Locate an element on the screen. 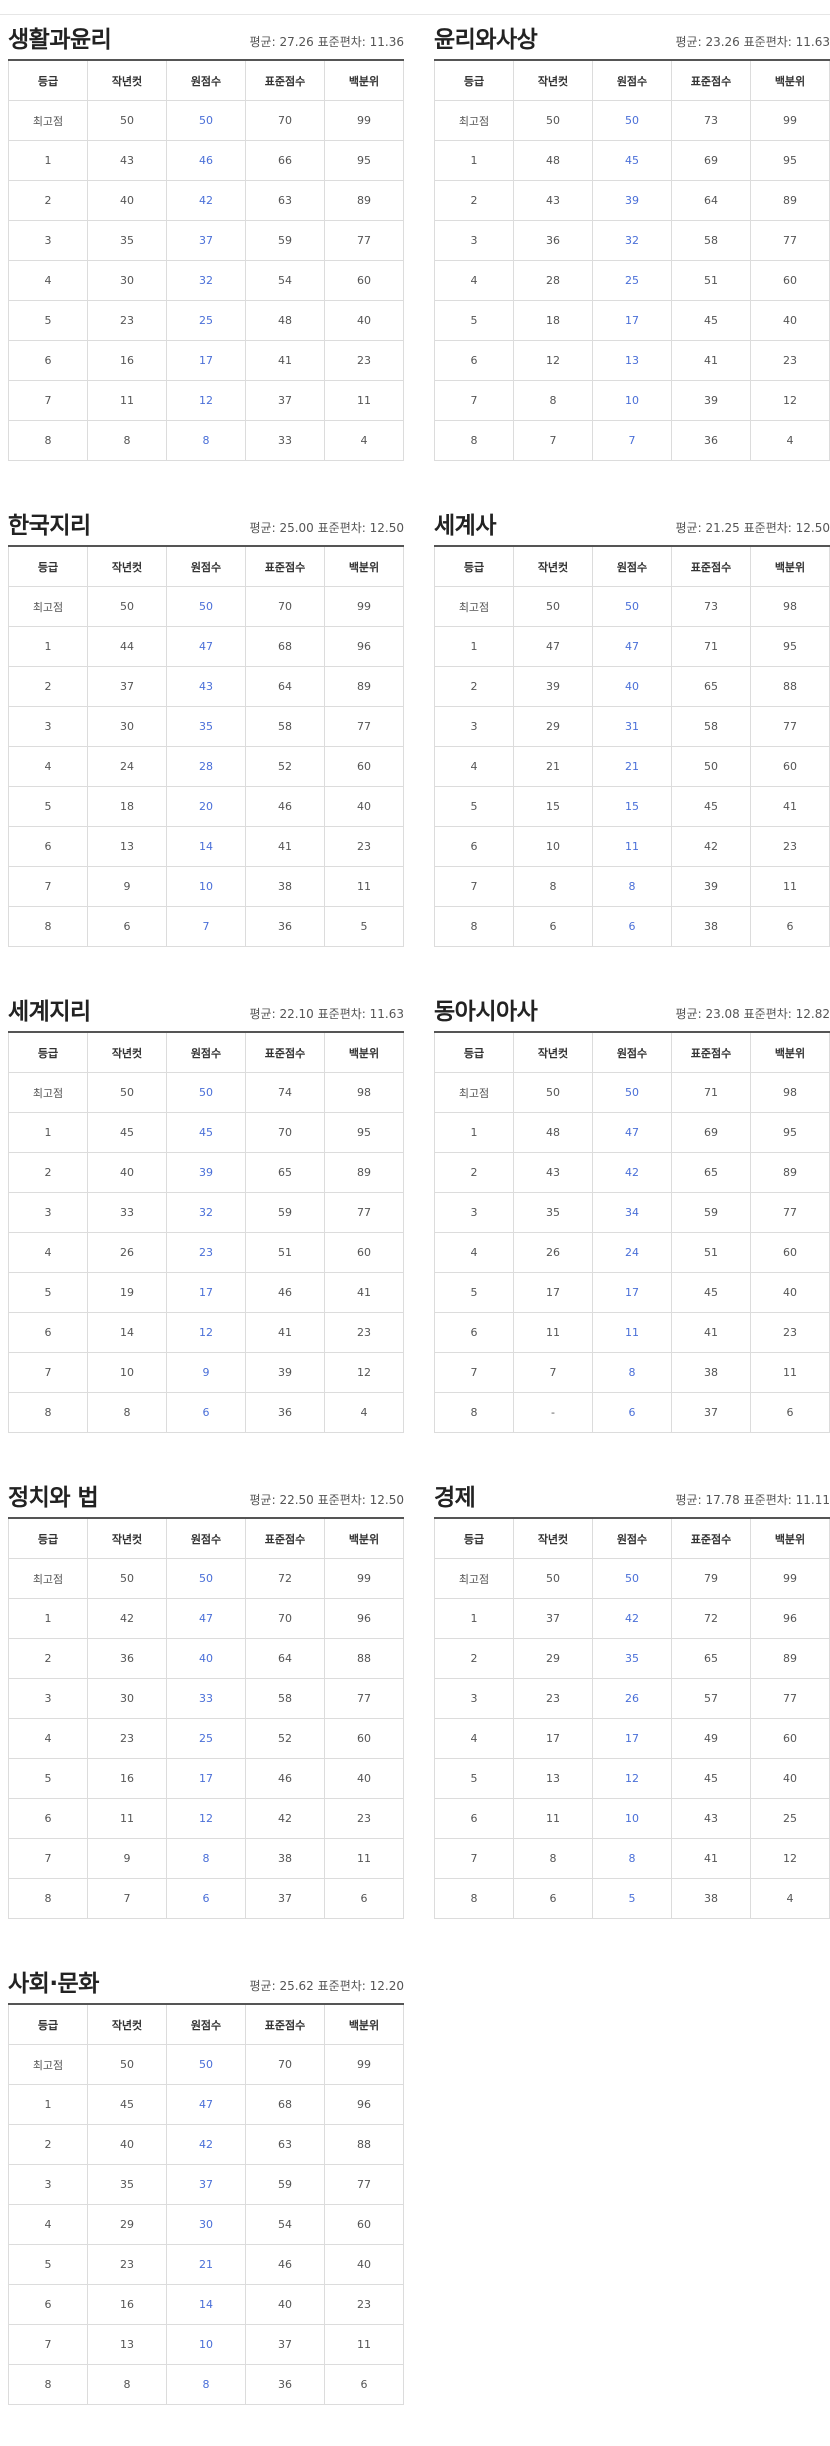 This screenshot has width=830, height=2446. table-row: 2 29 35 65 89 is located at coordinates (632, 1658).